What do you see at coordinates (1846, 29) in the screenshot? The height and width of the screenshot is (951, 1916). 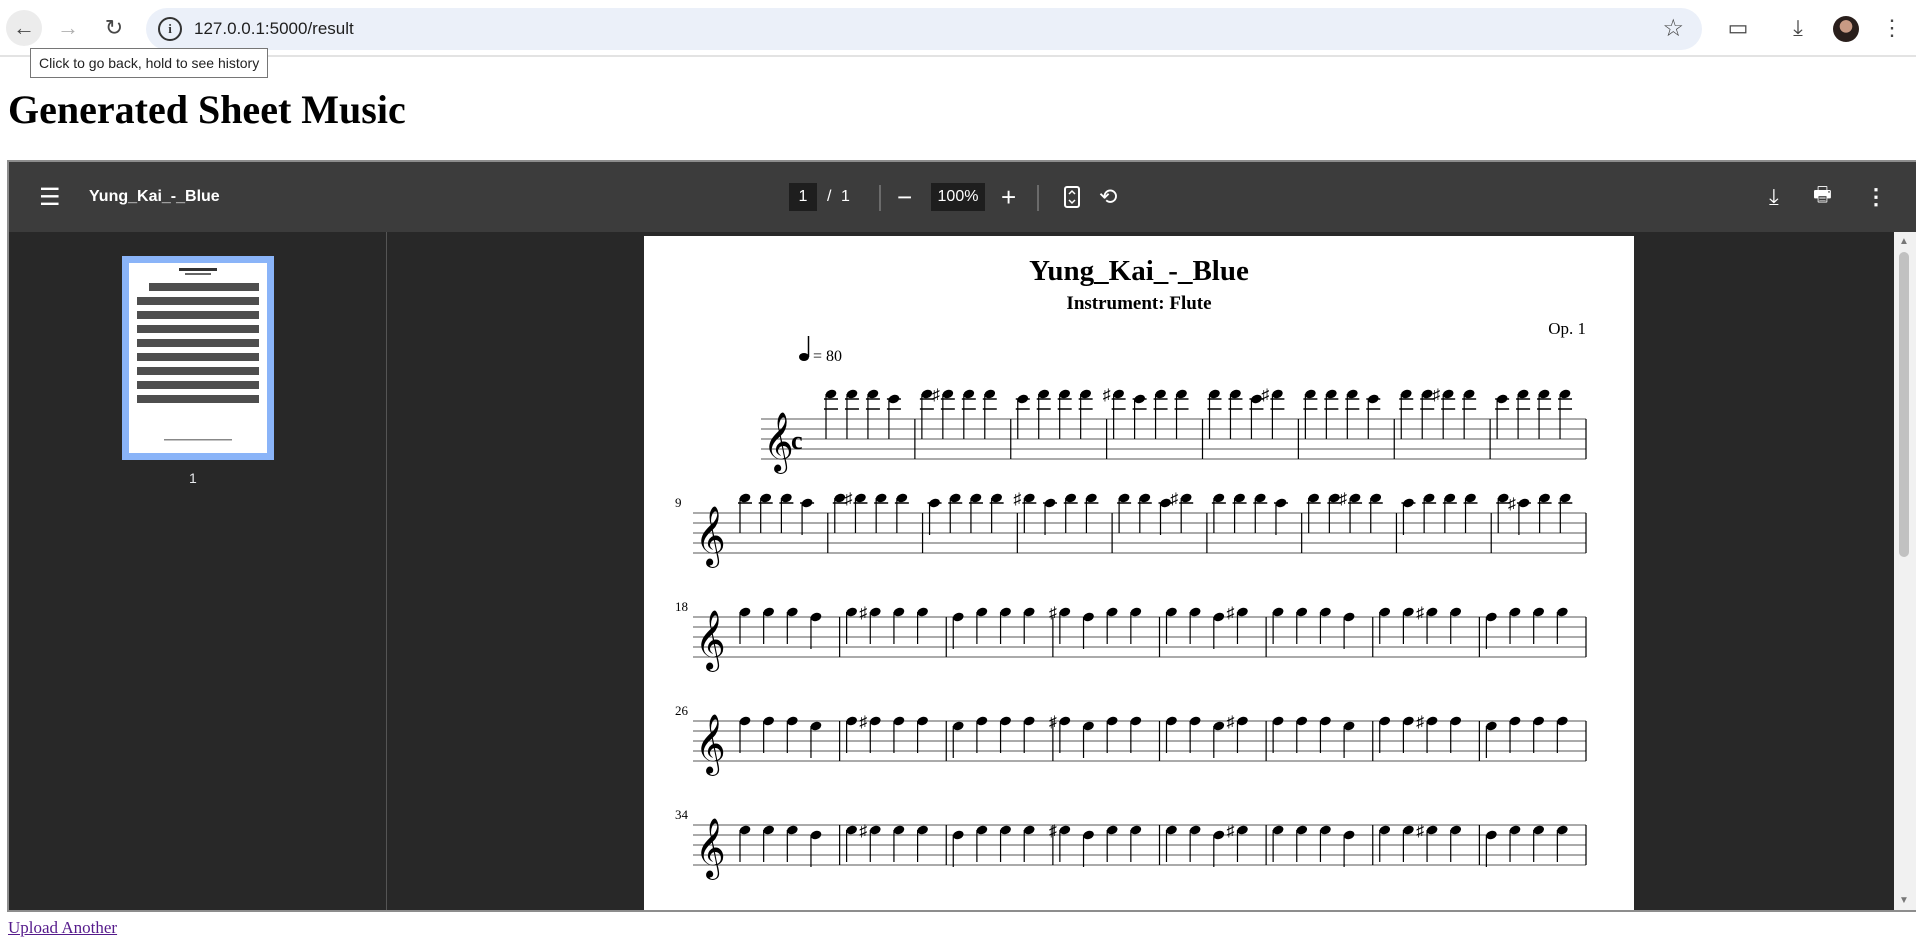 I see `profile-avatar` at bounding box center [1846, 29].